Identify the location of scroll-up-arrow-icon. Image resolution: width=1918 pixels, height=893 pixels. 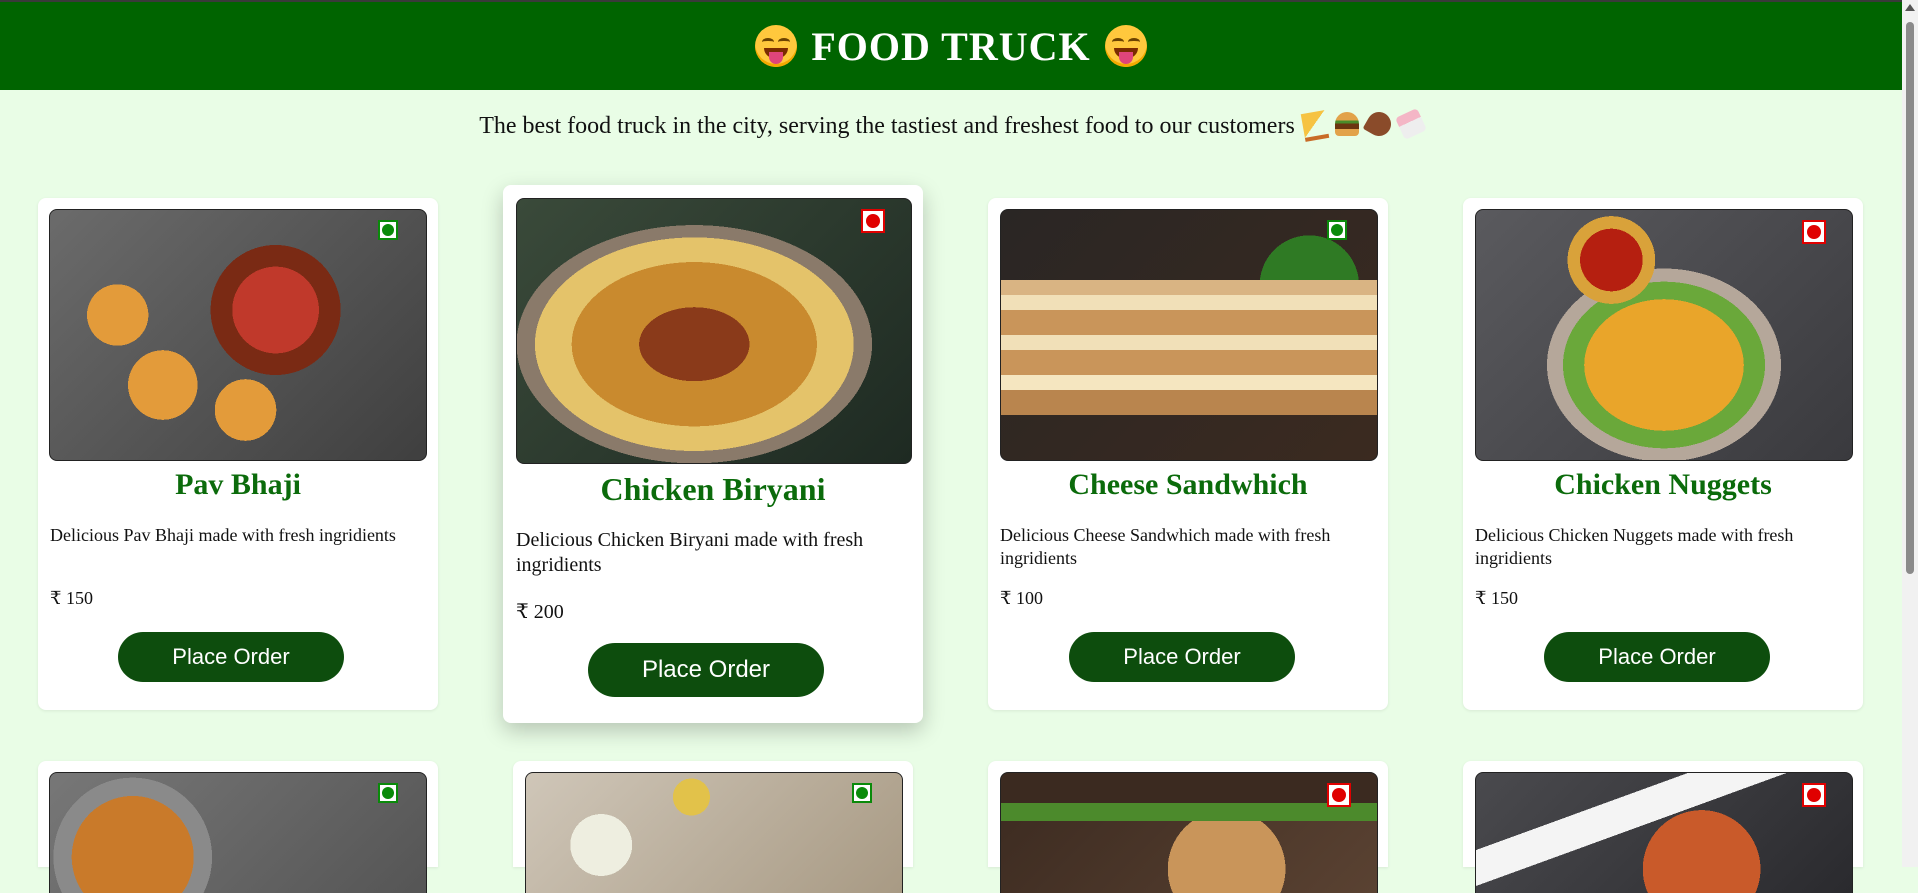
(1910, 7).